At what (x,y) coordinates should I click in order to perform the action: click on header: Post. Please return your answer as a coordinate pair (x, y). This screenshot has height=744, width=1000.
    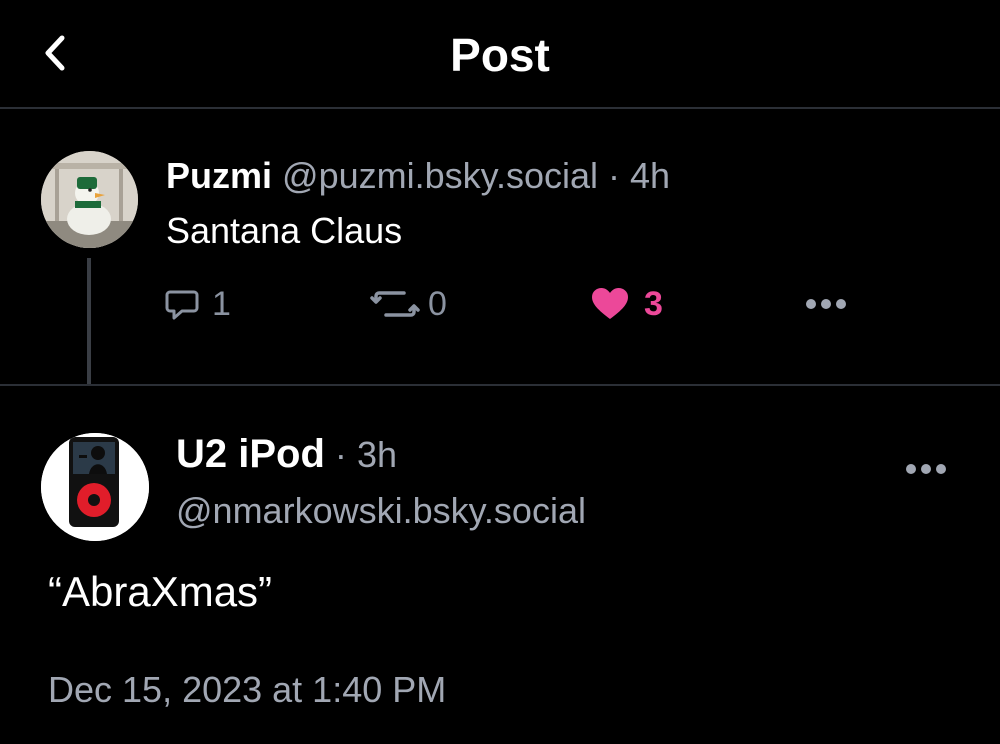
    Looking at the image, I should click on (500, 54).